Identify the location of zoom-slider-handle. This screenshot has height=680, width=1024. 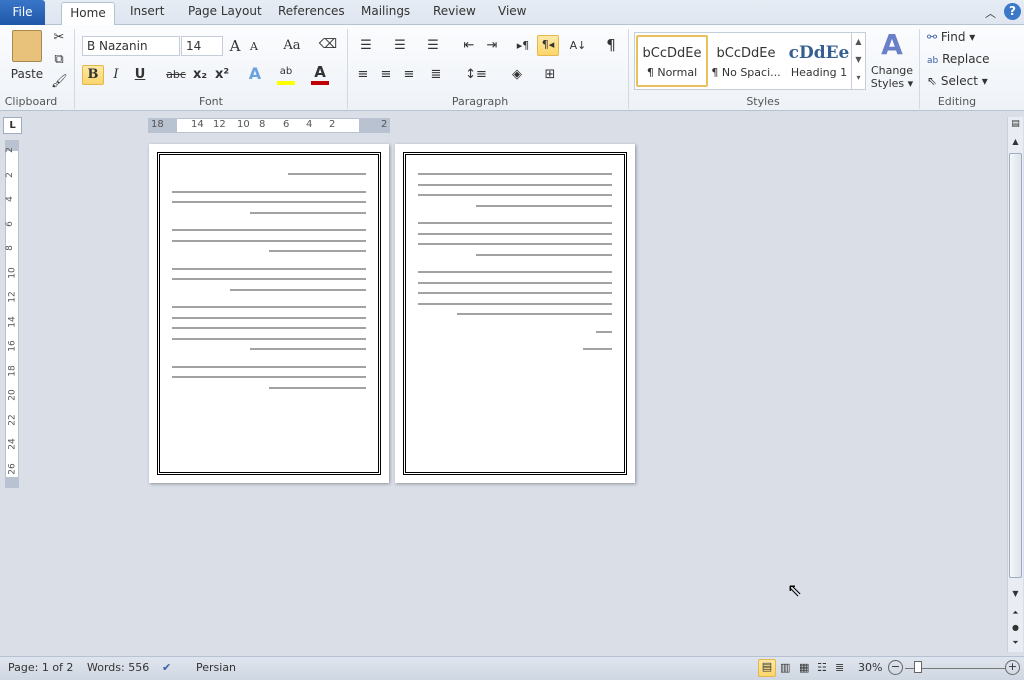
(918, 667).